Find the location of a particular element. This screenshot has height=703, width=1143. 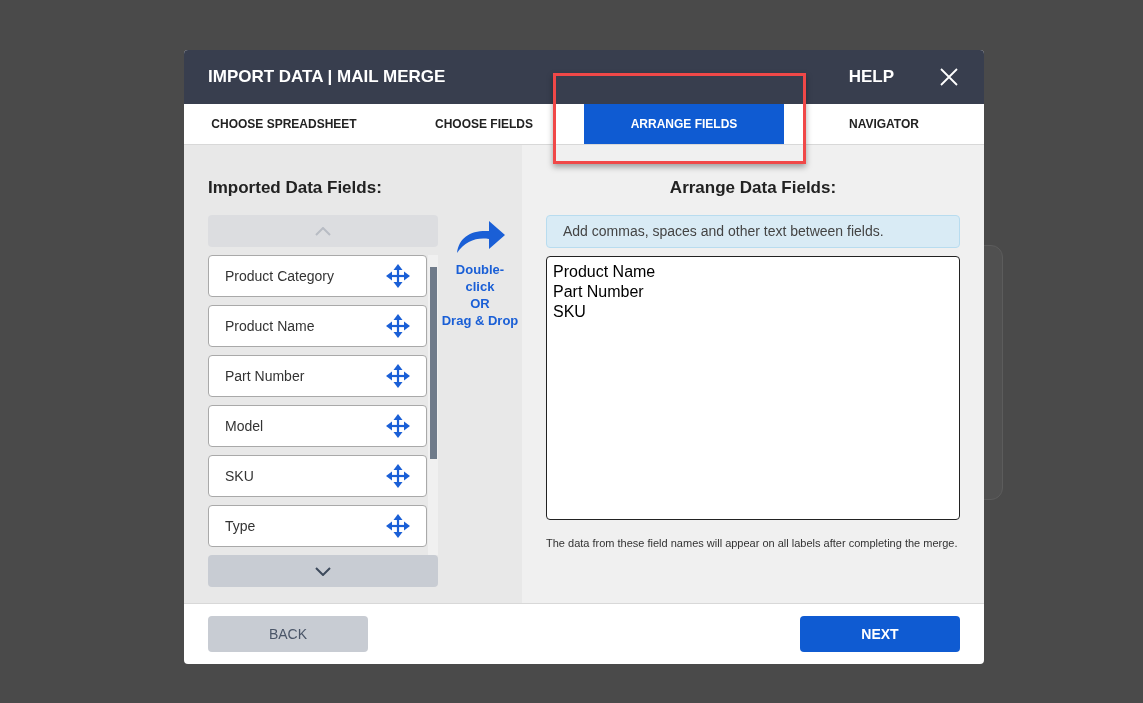

drag-hint: Double- click OR Drag & Drop is located at coordinates (480, 295).